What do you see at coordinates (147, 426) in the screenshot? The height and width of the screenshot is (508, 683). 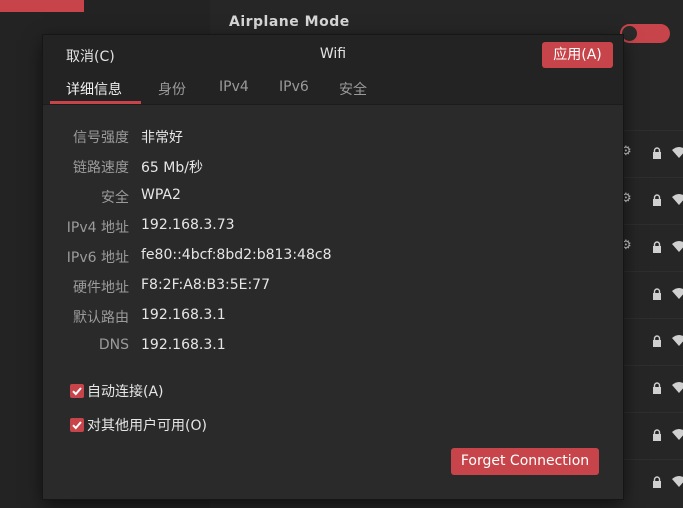 I see `available-to-others-label: 对其他用户可用(O)` at bounding box center [147, 426].